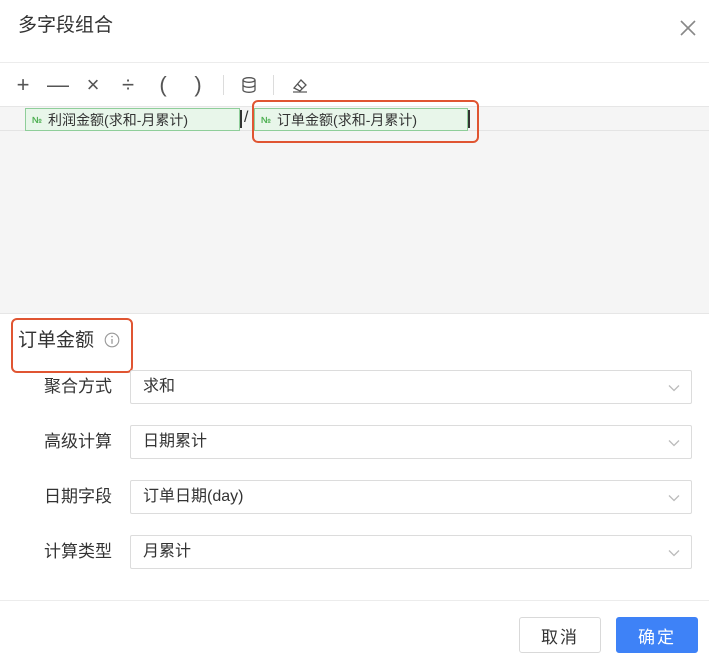  Describe the element at coordinates (66, 25) in the screenshot. I see `dialog-title: 多字段组合` at that location.